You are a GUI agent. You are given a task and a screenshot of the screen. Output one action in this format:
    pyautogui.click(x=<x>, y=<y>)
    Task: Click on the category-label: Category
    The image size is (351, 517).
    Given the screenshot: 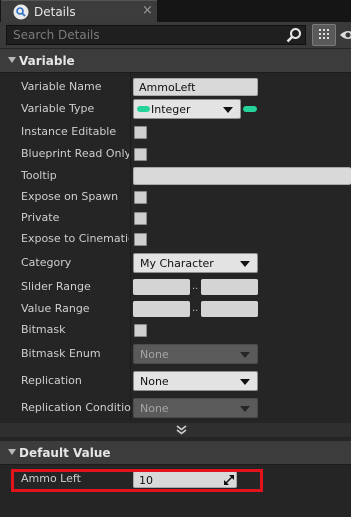 What is the action you would take?
    pyautogui.click(x=46, y=262)
    